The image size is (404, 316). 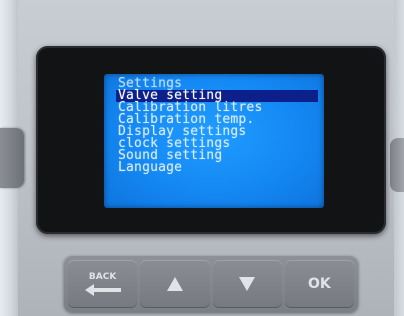 What do you see at coordinates (102, 290) in the screenshot?
I see `back-arrow-icon` at bounding box center [102, 290].